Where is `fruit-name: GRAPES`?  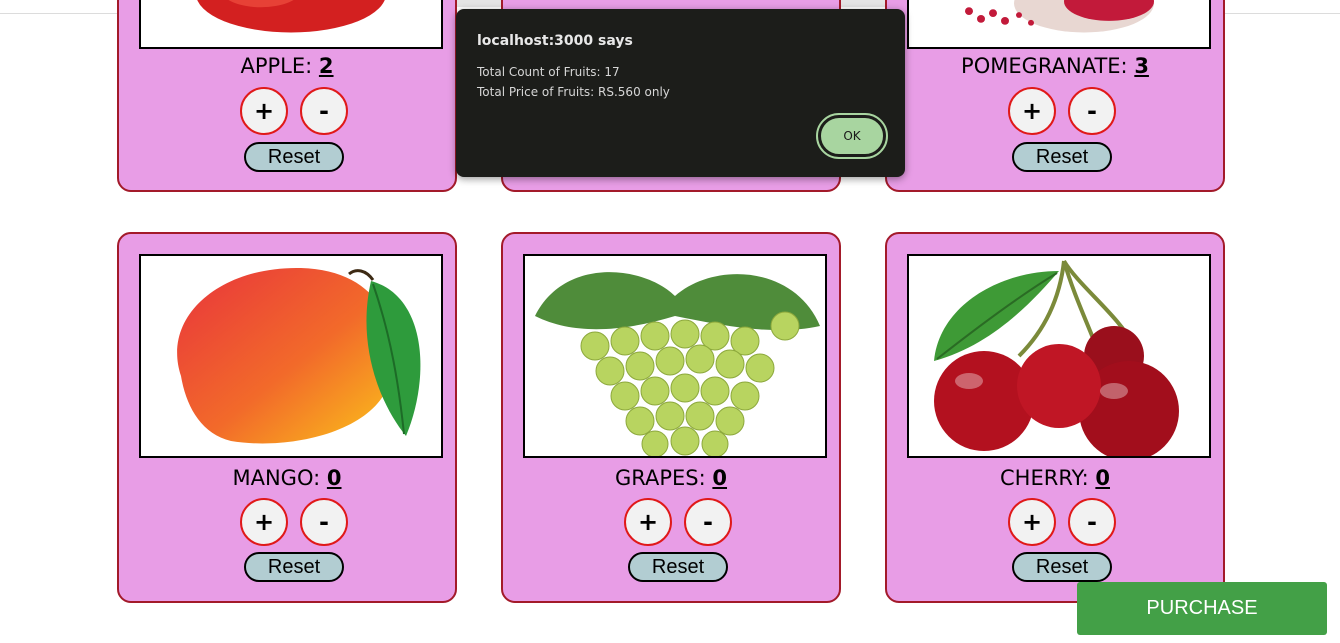 fruit-name: GRAPES is located at coordinates (656, 478).